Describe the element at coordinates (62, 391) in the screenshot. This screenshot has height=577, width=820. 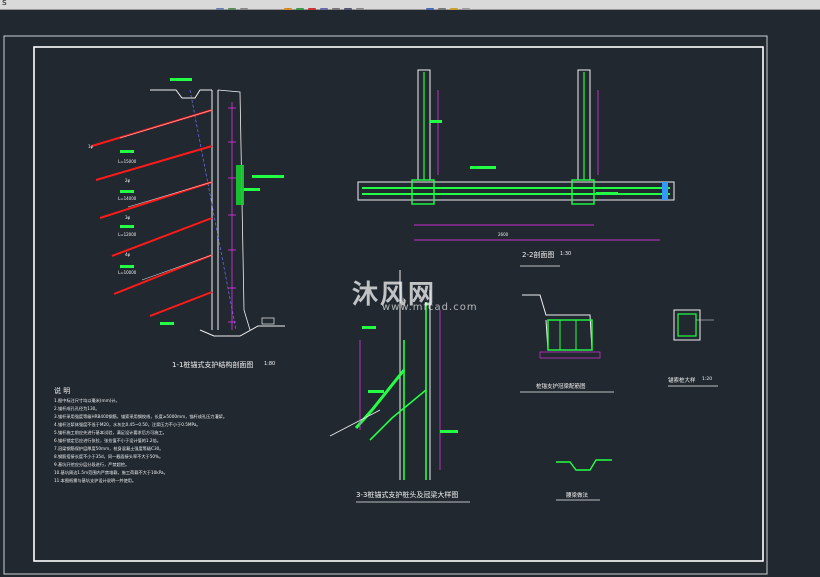
I see `notes-heading: 说 明` at that location.